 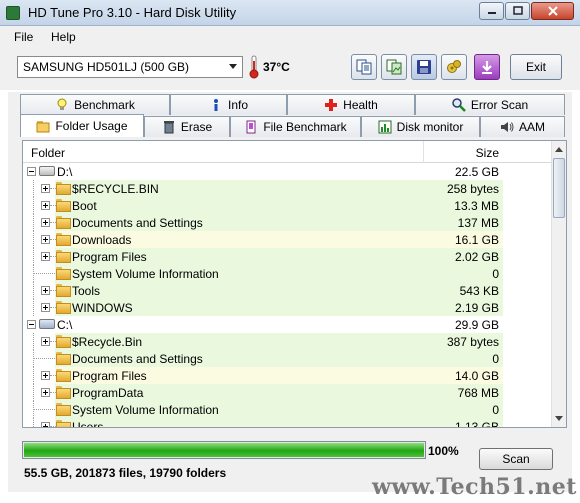 What do you see at coordinates (187, 126) in the screenshot?
I see `tab-erase: Erase` at bounding box center [187, 126].